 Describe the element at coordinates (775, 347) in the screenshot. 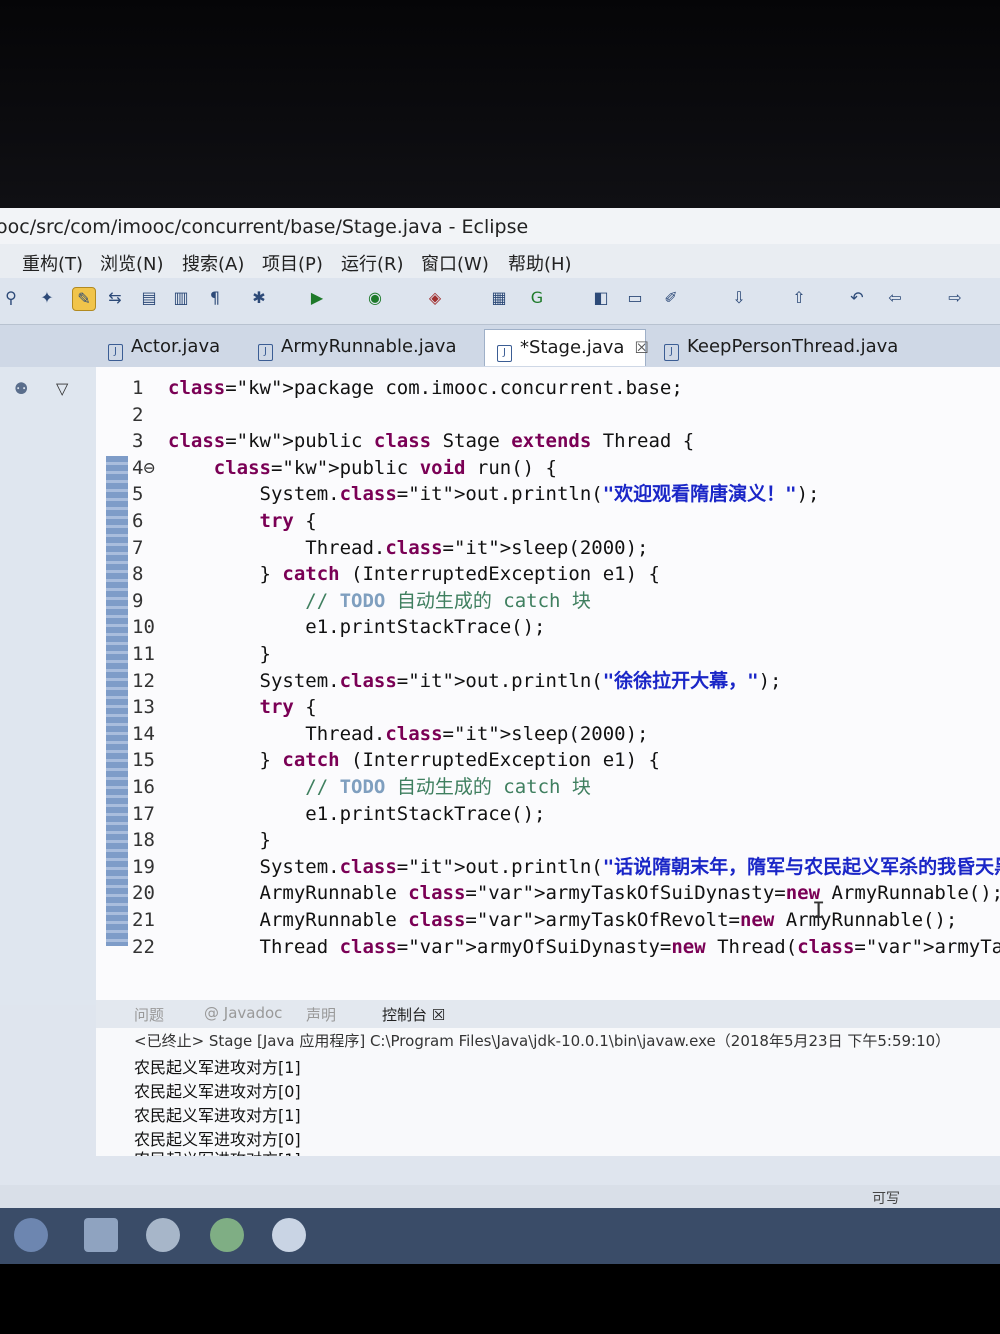

I see `tab-keeppersonthread-java: J KeepPersonThread.java` at that location.